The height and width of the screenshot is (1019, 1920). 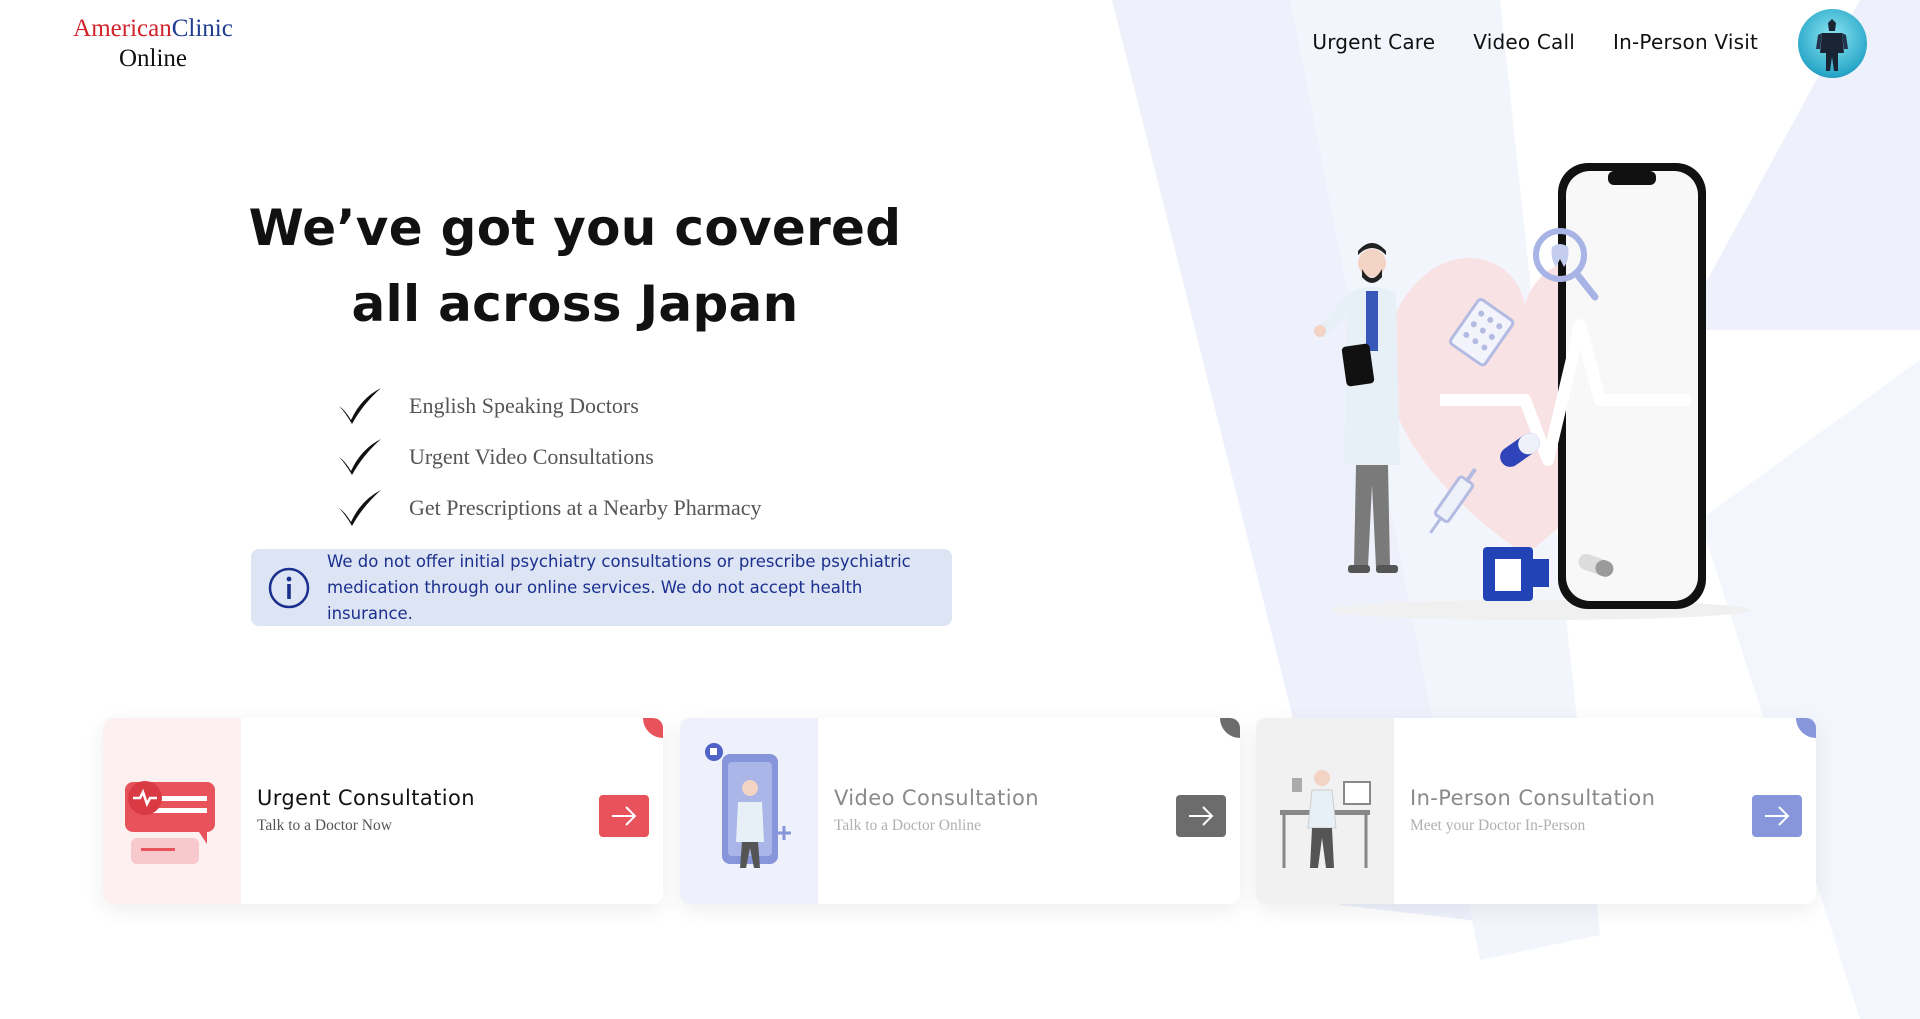 What do you see at coordinates (1516, 574) in the screenshot?
I see `medicine-bottle-icon` at bounding box center [1516, 574].